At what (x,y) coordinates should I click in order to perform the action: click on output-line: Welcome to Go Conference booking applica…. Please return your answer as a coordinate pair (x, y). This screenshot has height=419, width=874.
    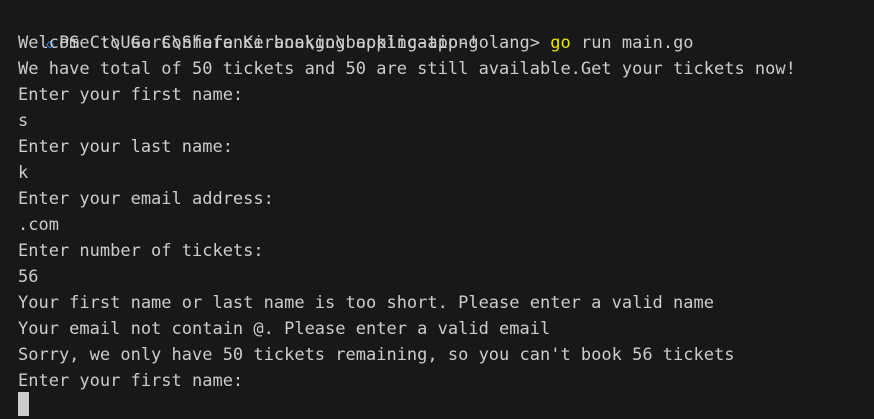
    Looking at the image, I should click on (248, 43).